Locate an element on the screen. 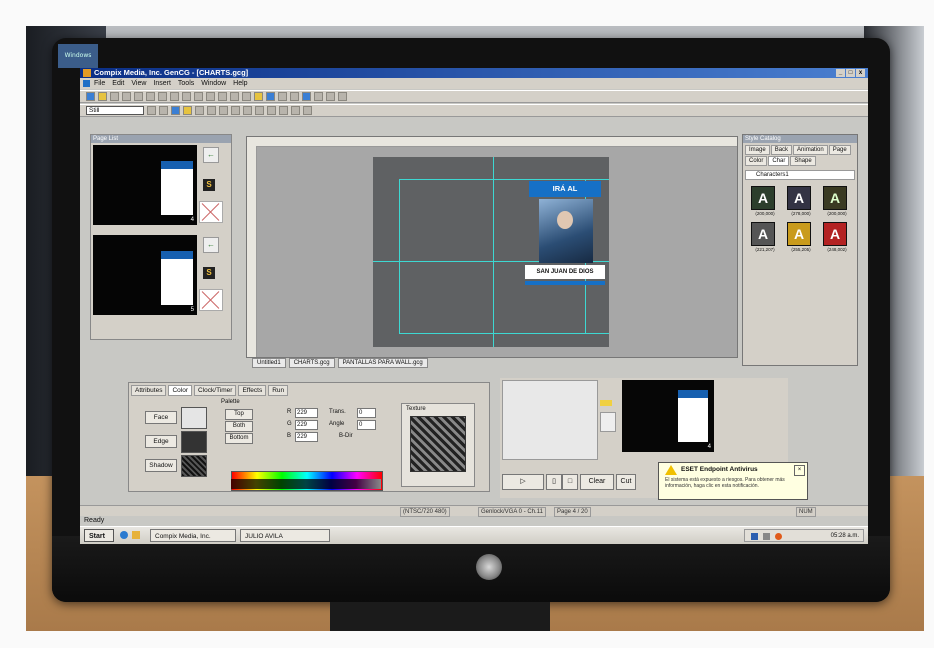 This screenshot has height=648, width=934. char-style-item: A (221,207) is located at coordinates (765, 237).